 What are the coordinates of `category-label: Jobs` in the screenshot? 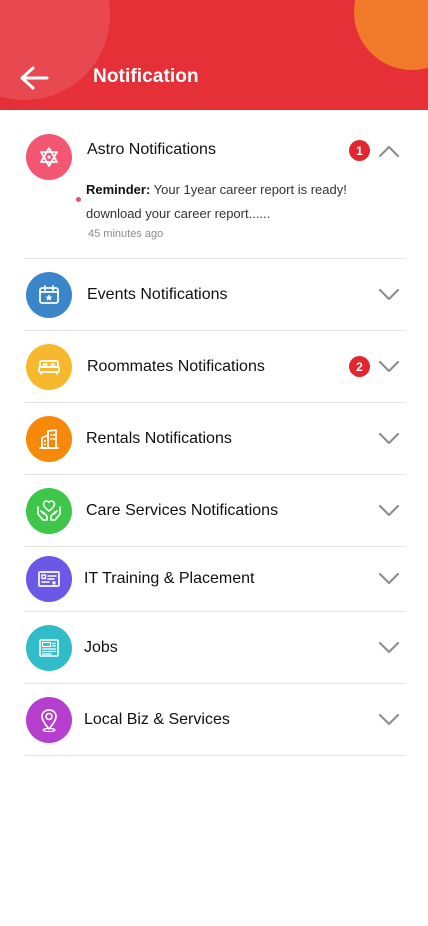 It's located at (101, 647).